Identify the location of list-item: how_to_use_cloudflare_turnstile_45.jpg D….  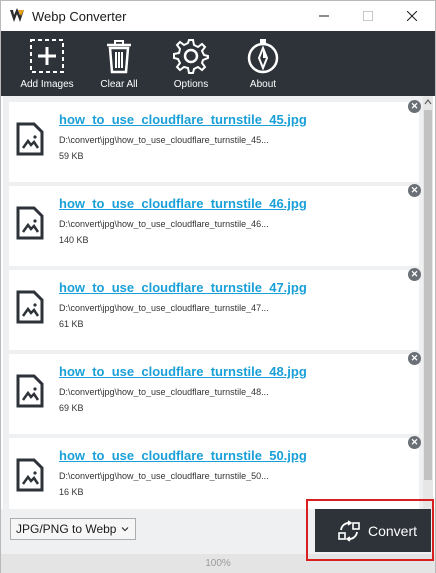
(215, 141).